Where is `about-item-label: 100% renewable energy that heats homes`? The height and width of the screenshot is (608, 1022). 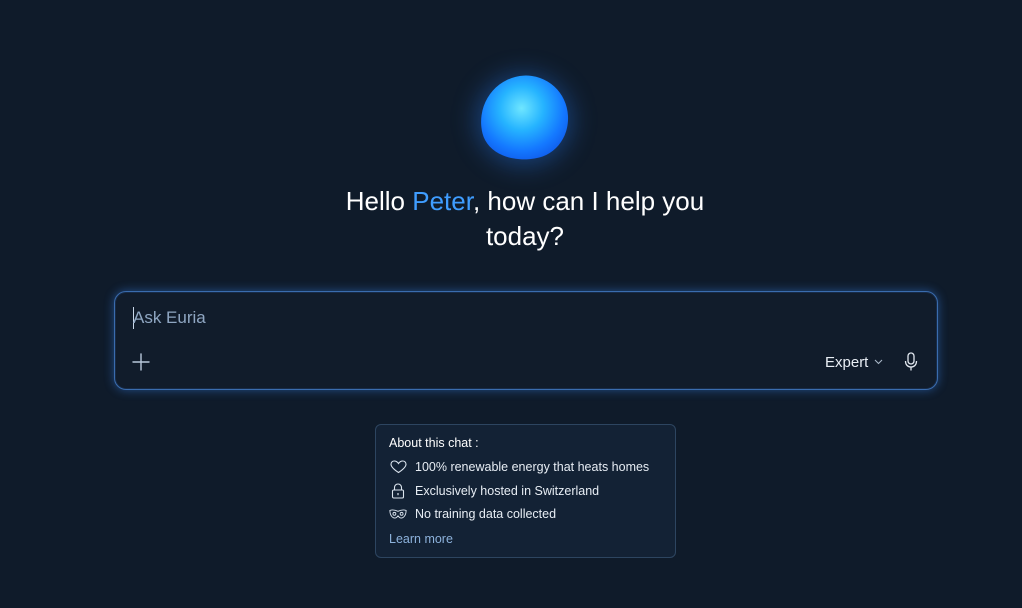
about-item-label: 100% renewable energy that heats homes is located at coordinates (532, 467).